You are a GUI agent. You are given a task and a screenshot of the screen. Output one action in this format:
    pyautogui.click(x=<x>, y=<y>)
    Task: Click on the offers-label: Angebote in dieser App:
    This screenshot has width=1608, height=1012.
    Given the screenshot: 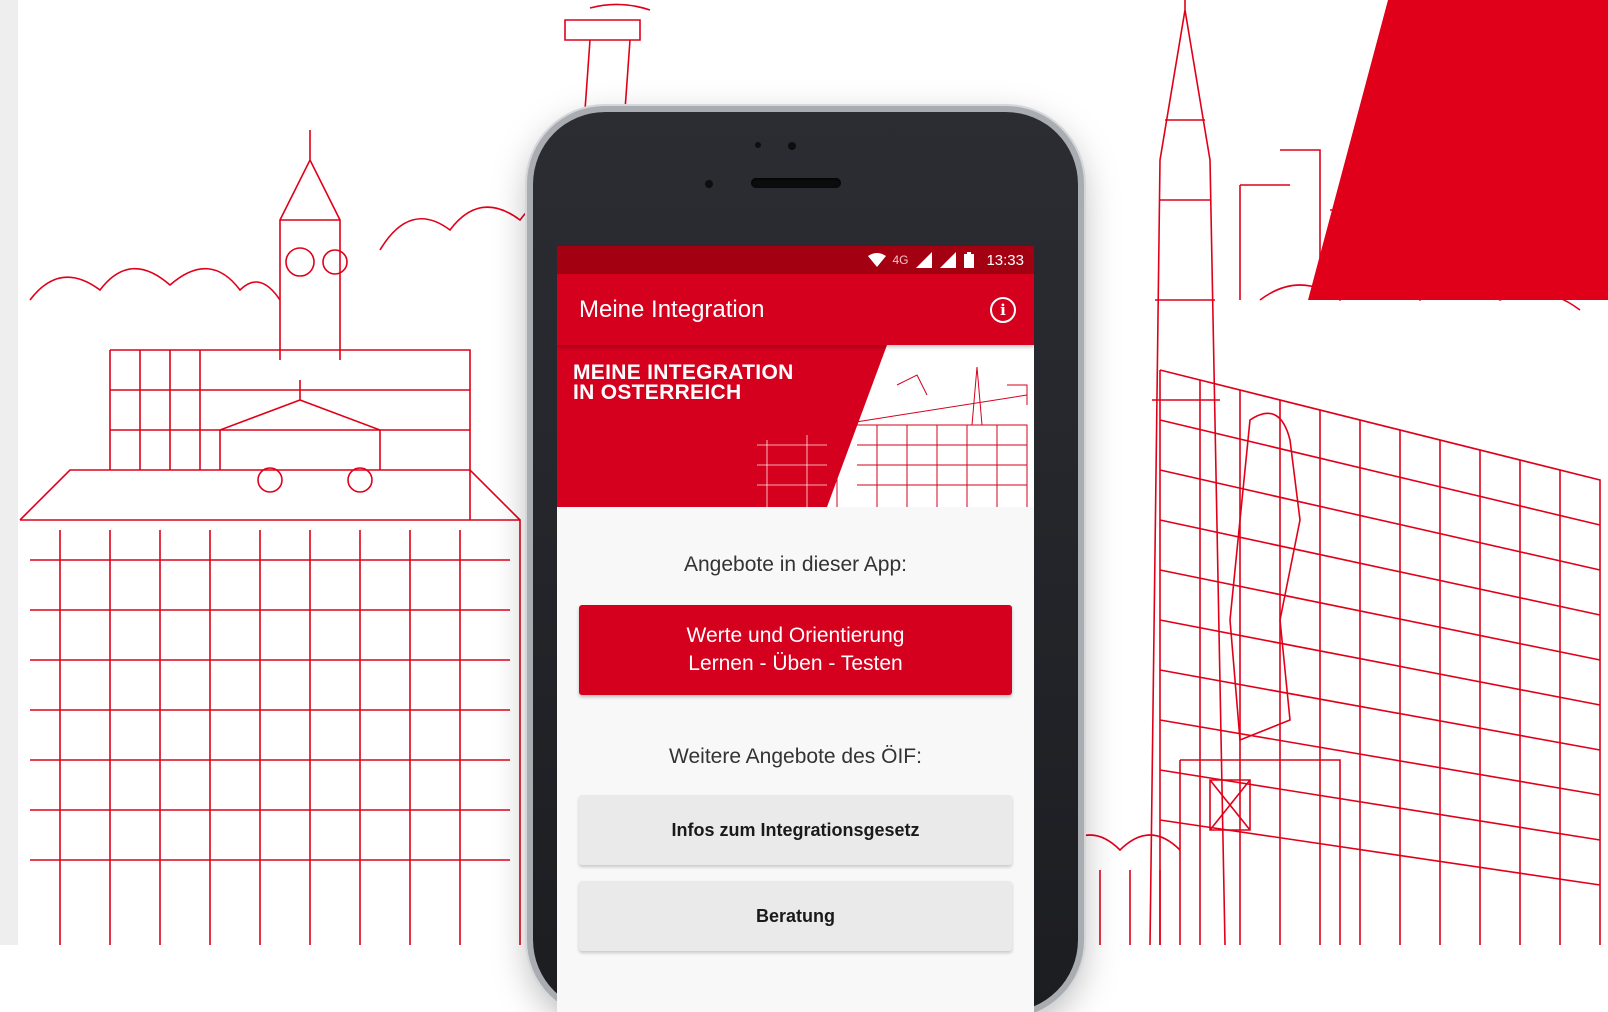 What is the action you would take?
    pyautogui.click(x=795, y=564)
    